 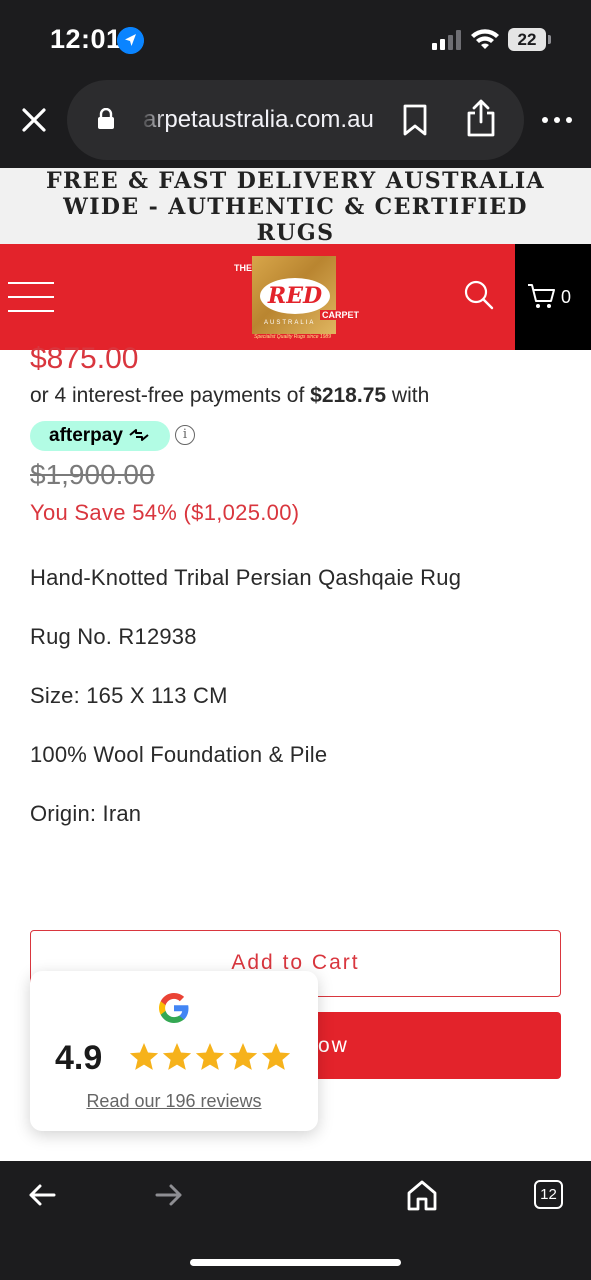 I want to click on battery-indicator: 22, so click(x=527, y=39).